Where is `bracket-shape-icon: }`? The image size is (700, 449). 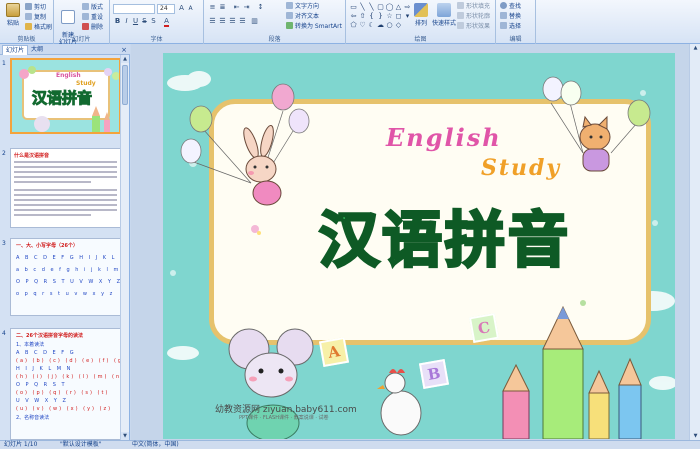 bracket-shape-icon: } is located at coordinates (380, 16).